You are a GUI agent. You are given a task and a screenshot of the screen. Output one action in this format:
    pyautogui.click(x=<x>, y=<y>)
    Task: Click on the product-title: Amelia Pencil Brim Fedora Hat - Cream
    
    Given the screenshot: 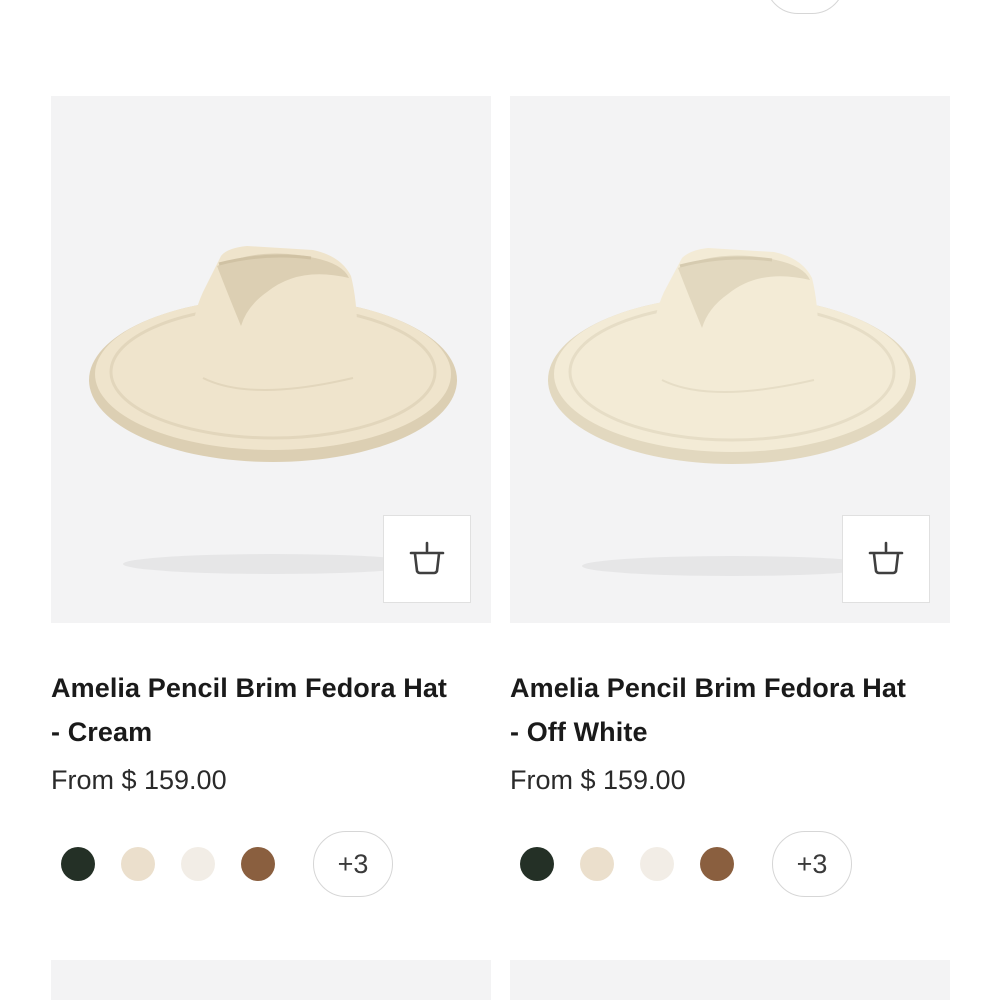 What is the action you would take?
    pyautogui.click(x=271, y=710)
    